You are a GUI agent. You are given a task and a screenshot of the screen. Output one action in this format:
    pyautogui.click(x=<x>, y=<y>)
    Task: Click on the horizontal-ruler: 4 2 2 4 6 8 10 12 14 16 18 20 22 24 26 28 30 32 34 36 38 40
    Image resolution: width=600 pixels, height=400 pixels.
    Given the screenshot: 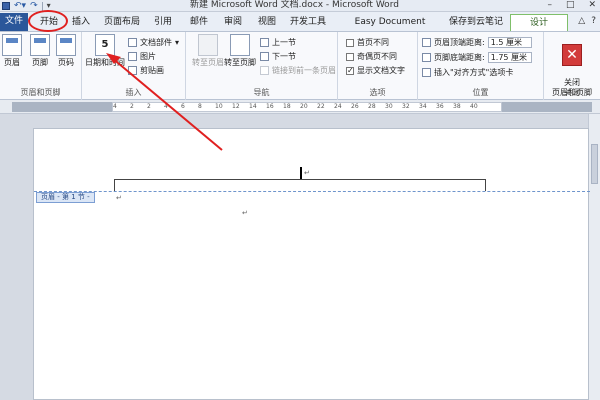 What is the action you would take?
    pyautogui.click(x=300, y=107)
    